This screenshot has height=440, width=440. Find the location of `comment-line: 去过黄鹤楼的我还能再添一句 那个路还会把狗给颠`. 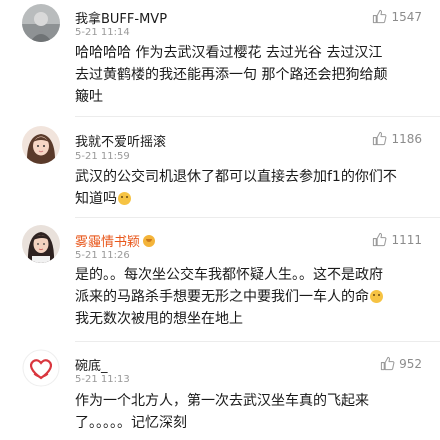

comment-line: 去过黄鹤楼的我还能再添一句 那个路还会把狗给颠 is located at coordinates (231, 75).